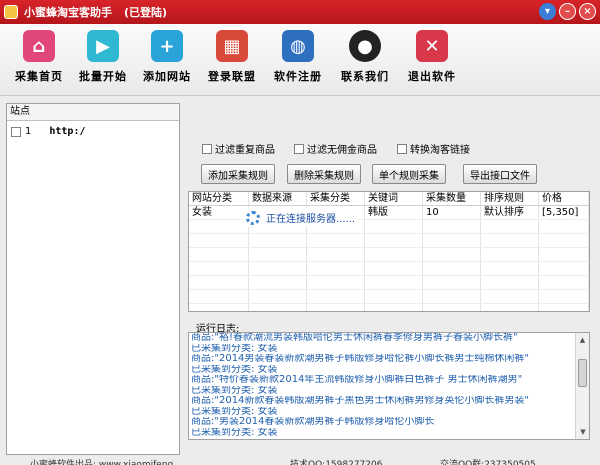 This screenshot has width=600, height=465. Describe the element at coordinates (219, 212) in the screenshot. I see `table-cell: 女装` at that location.